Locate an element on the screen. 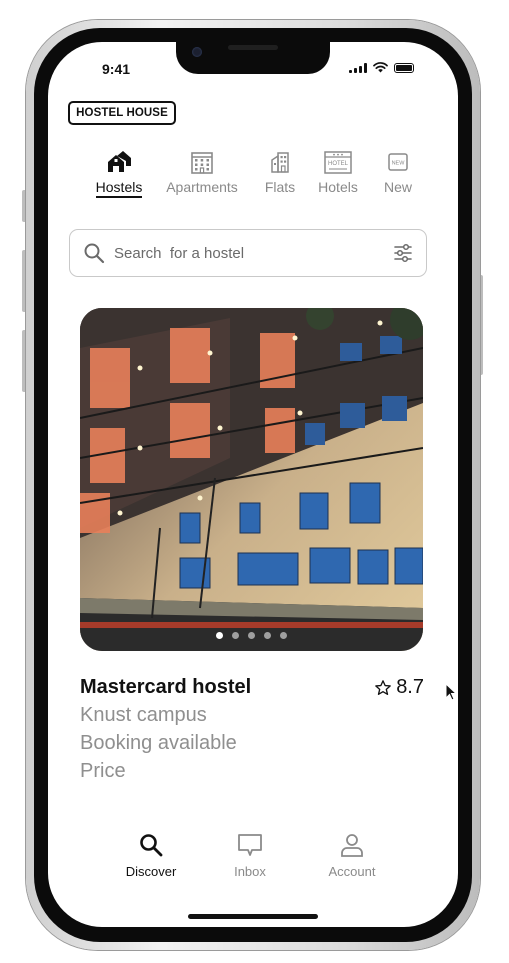  tab-label: Flats is located at coordinates (280, 187).